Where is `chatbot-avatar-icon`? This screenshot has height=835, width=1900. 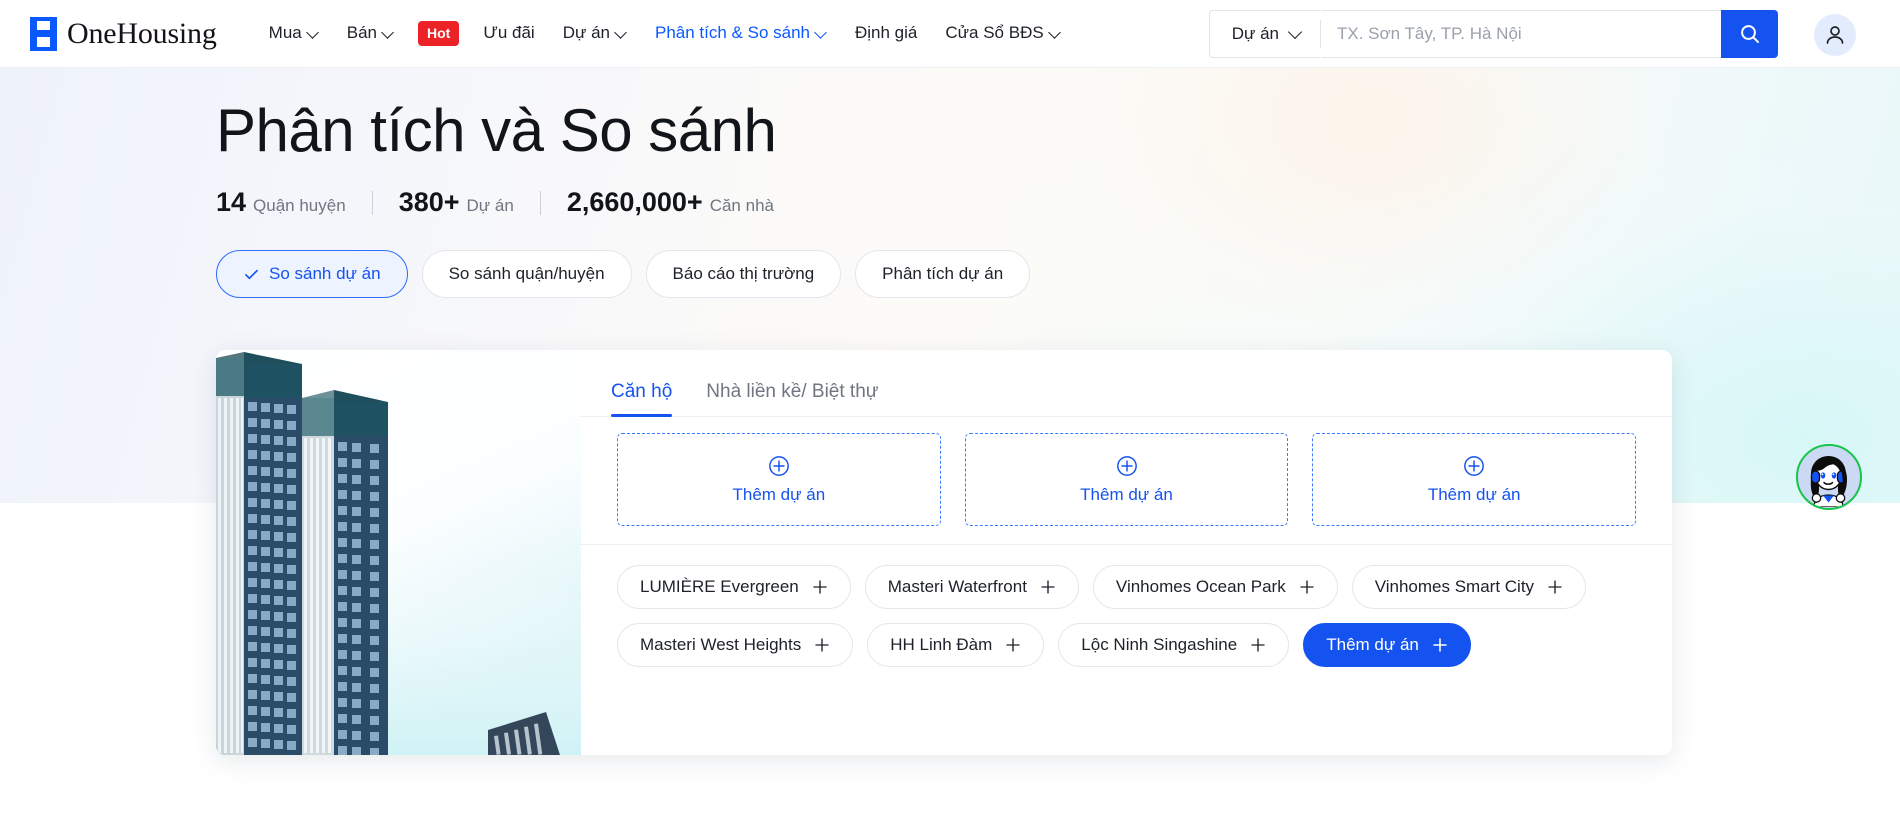 chatbot-avatar-icon is located at coordinates (1828, 477).